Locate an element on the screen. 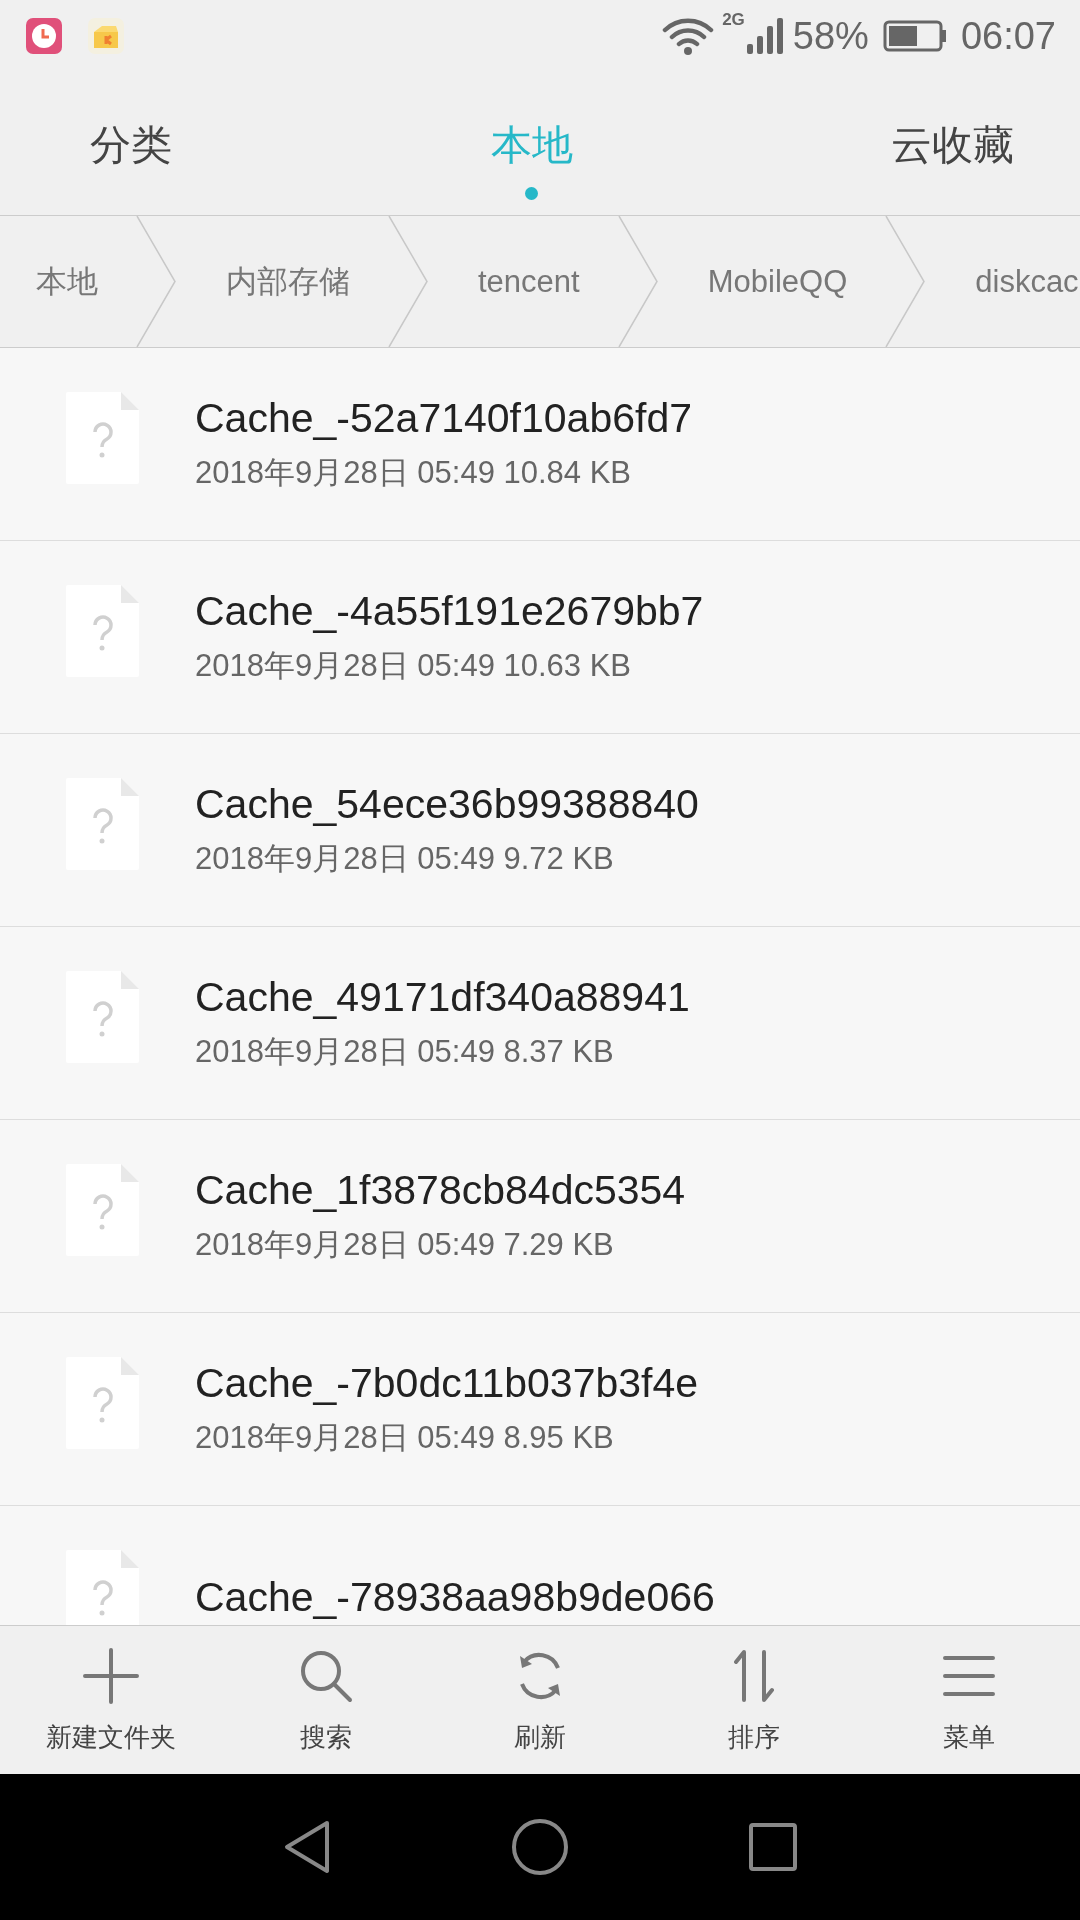  toolbar-button: 搜索 is located at coordinates (325, 1700).